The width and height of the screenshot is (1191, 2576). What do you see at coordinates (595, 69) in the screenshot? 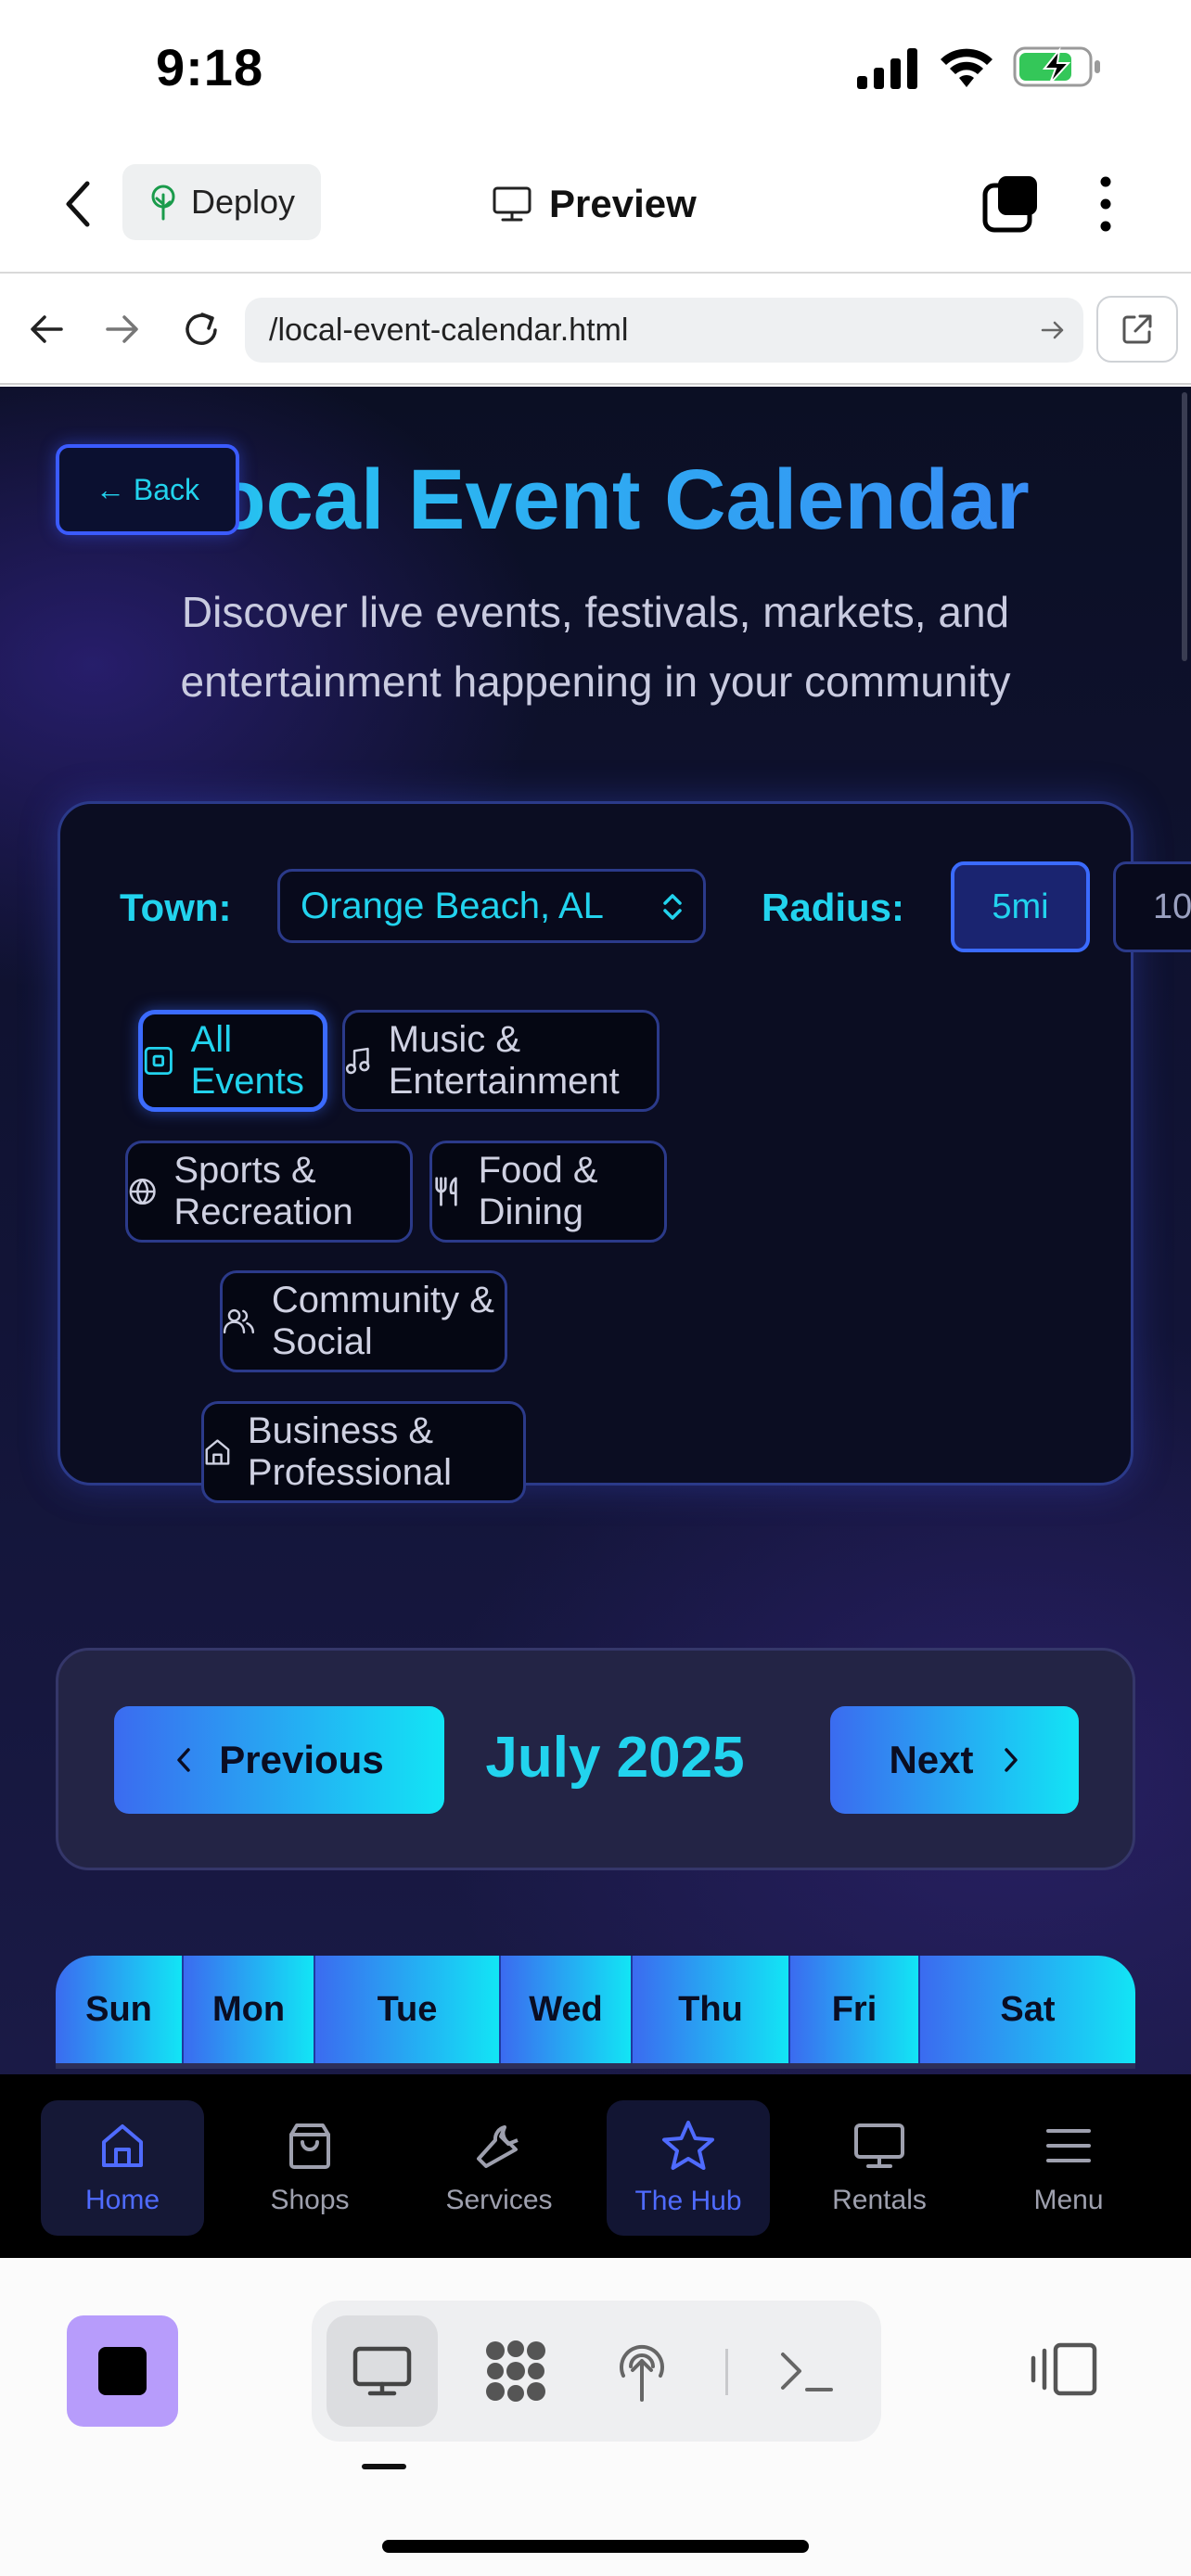
I see `status-bar: 9:18` at bounding box center [595, 69].